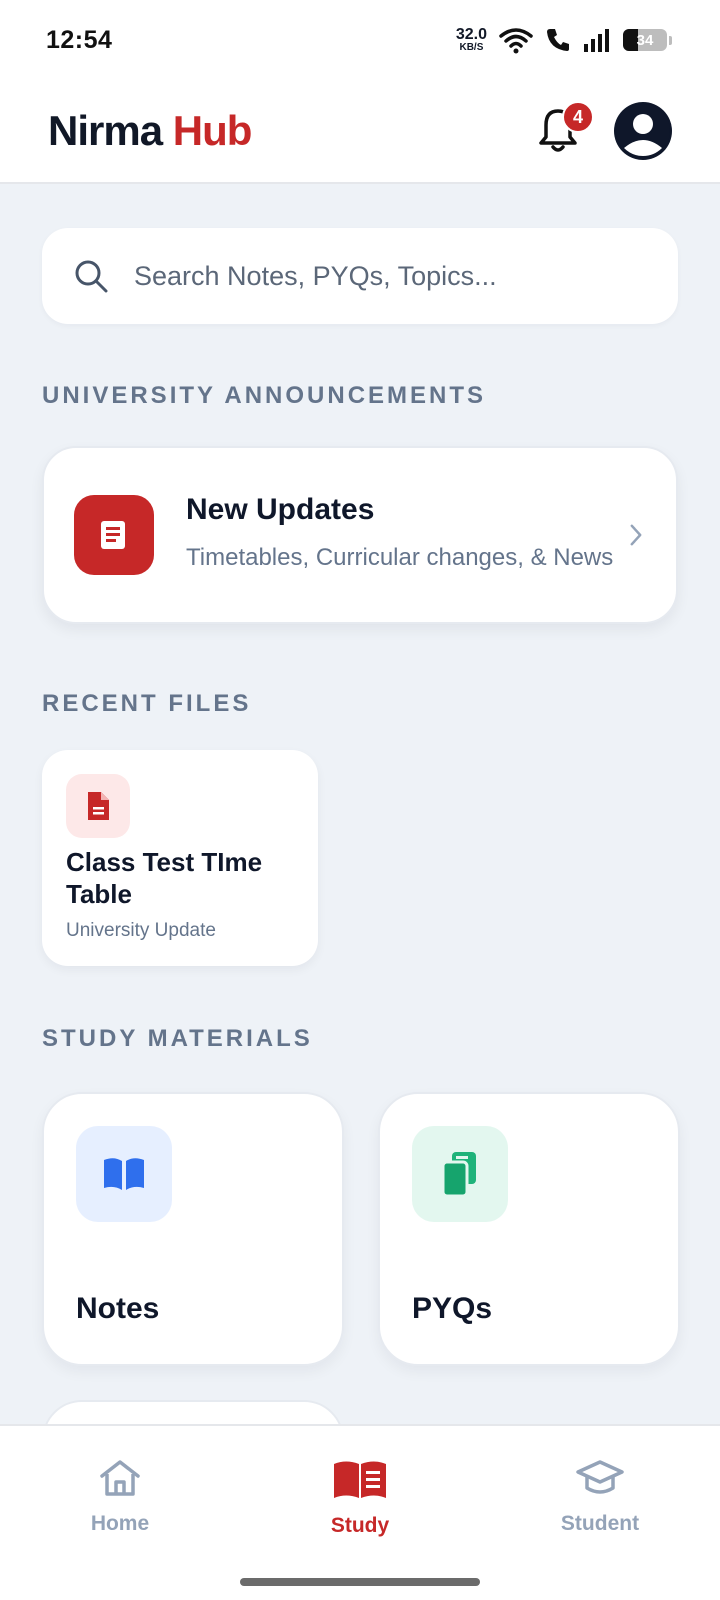  Describe the element at coordinates (147, 703) in the screenshot. I see `section-title-recent-files: RECENT FILES` at that location.